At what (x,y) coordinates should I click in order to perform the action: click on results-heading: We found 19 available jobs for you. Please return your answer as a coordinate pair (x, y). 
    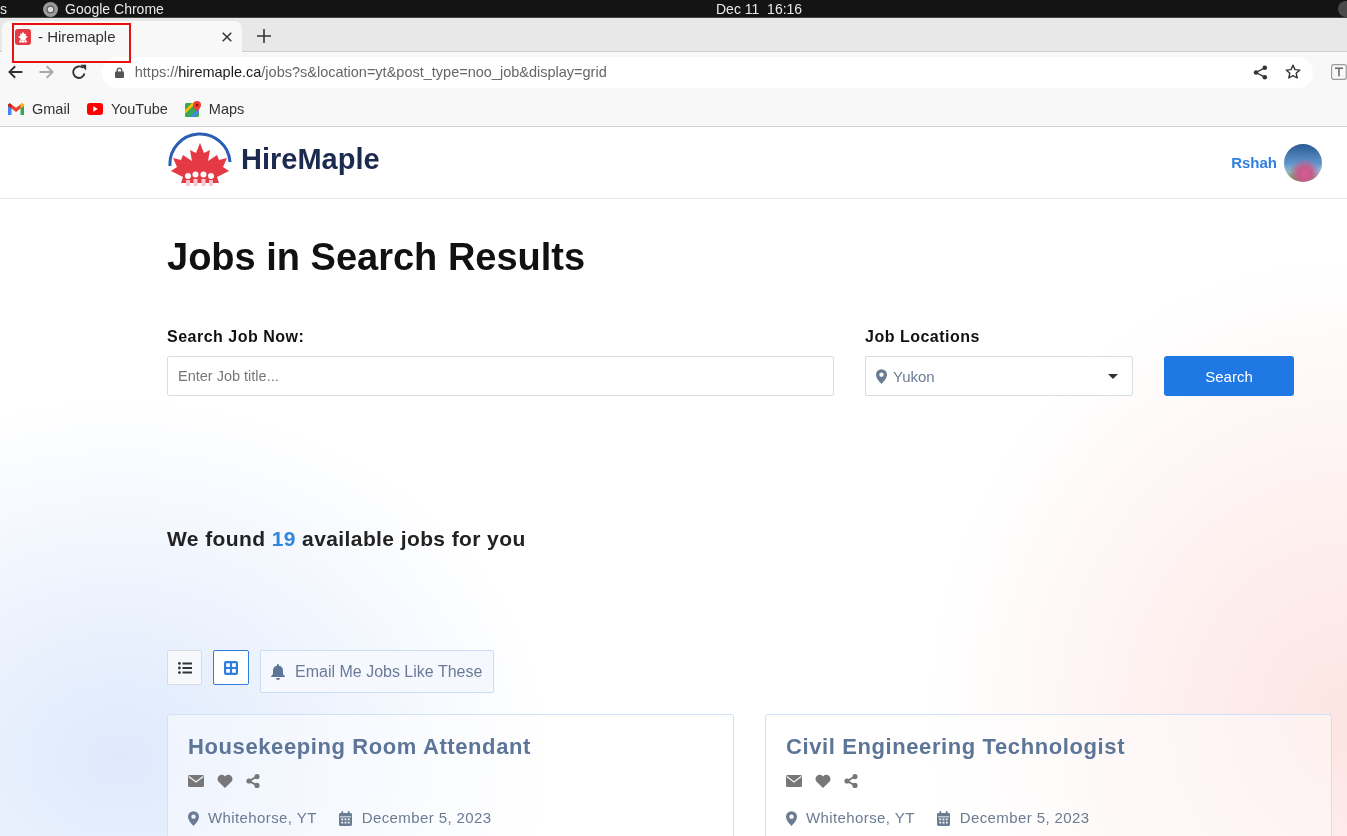
    Looking at the image, I should click on (346, 539).